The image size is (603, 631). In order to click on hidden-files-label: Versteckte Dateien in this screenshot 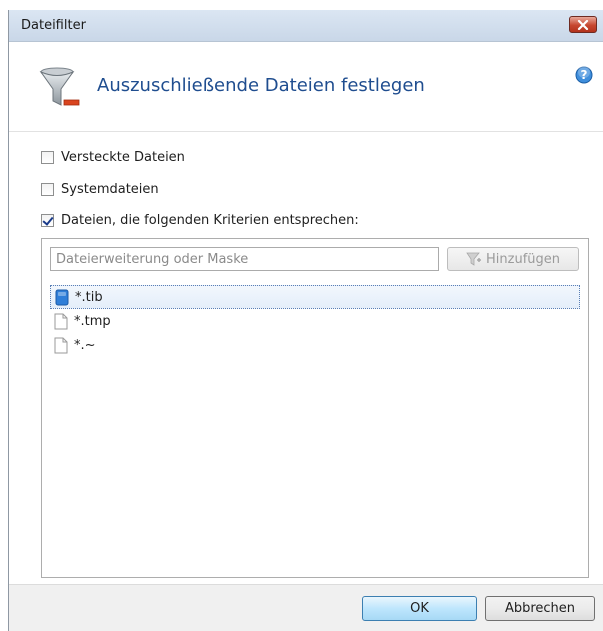, I will do `click(123, 157)`.